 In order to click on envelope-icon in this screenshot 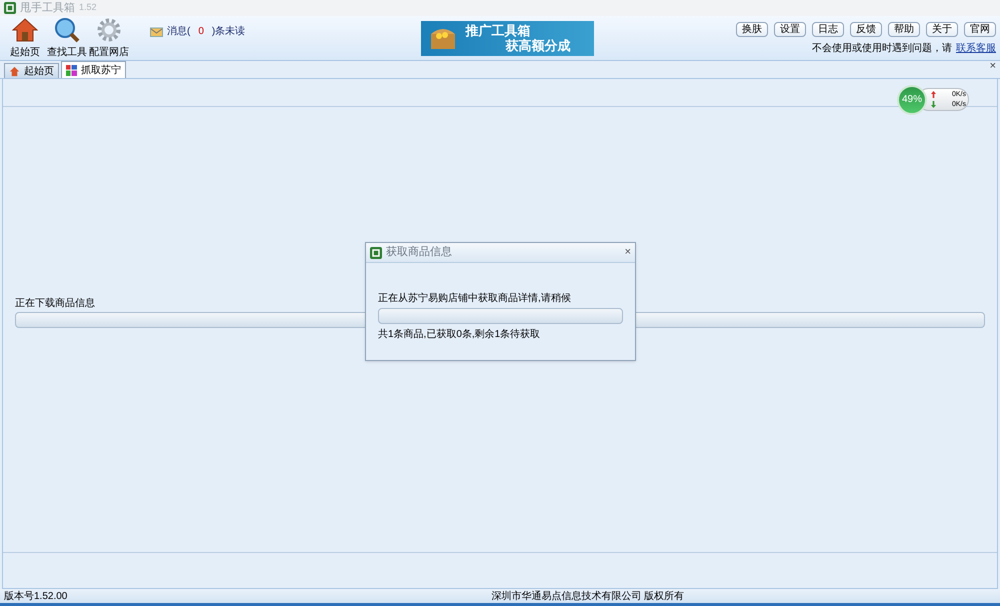, I will do `click(156, 31)`.